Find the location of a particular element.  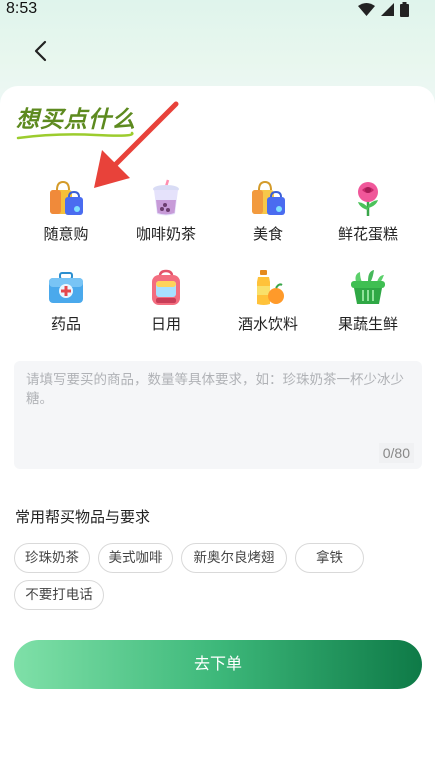

category-item-food: 美食 is located at coordinates (268, 212).